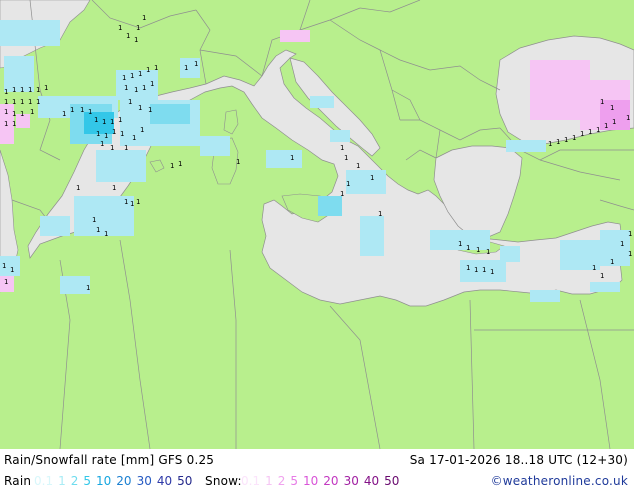  What do you see at coordinates (104, 481) in the screenshot?
I see `rain-scale-value: 10` at bounding box center [104, 481].